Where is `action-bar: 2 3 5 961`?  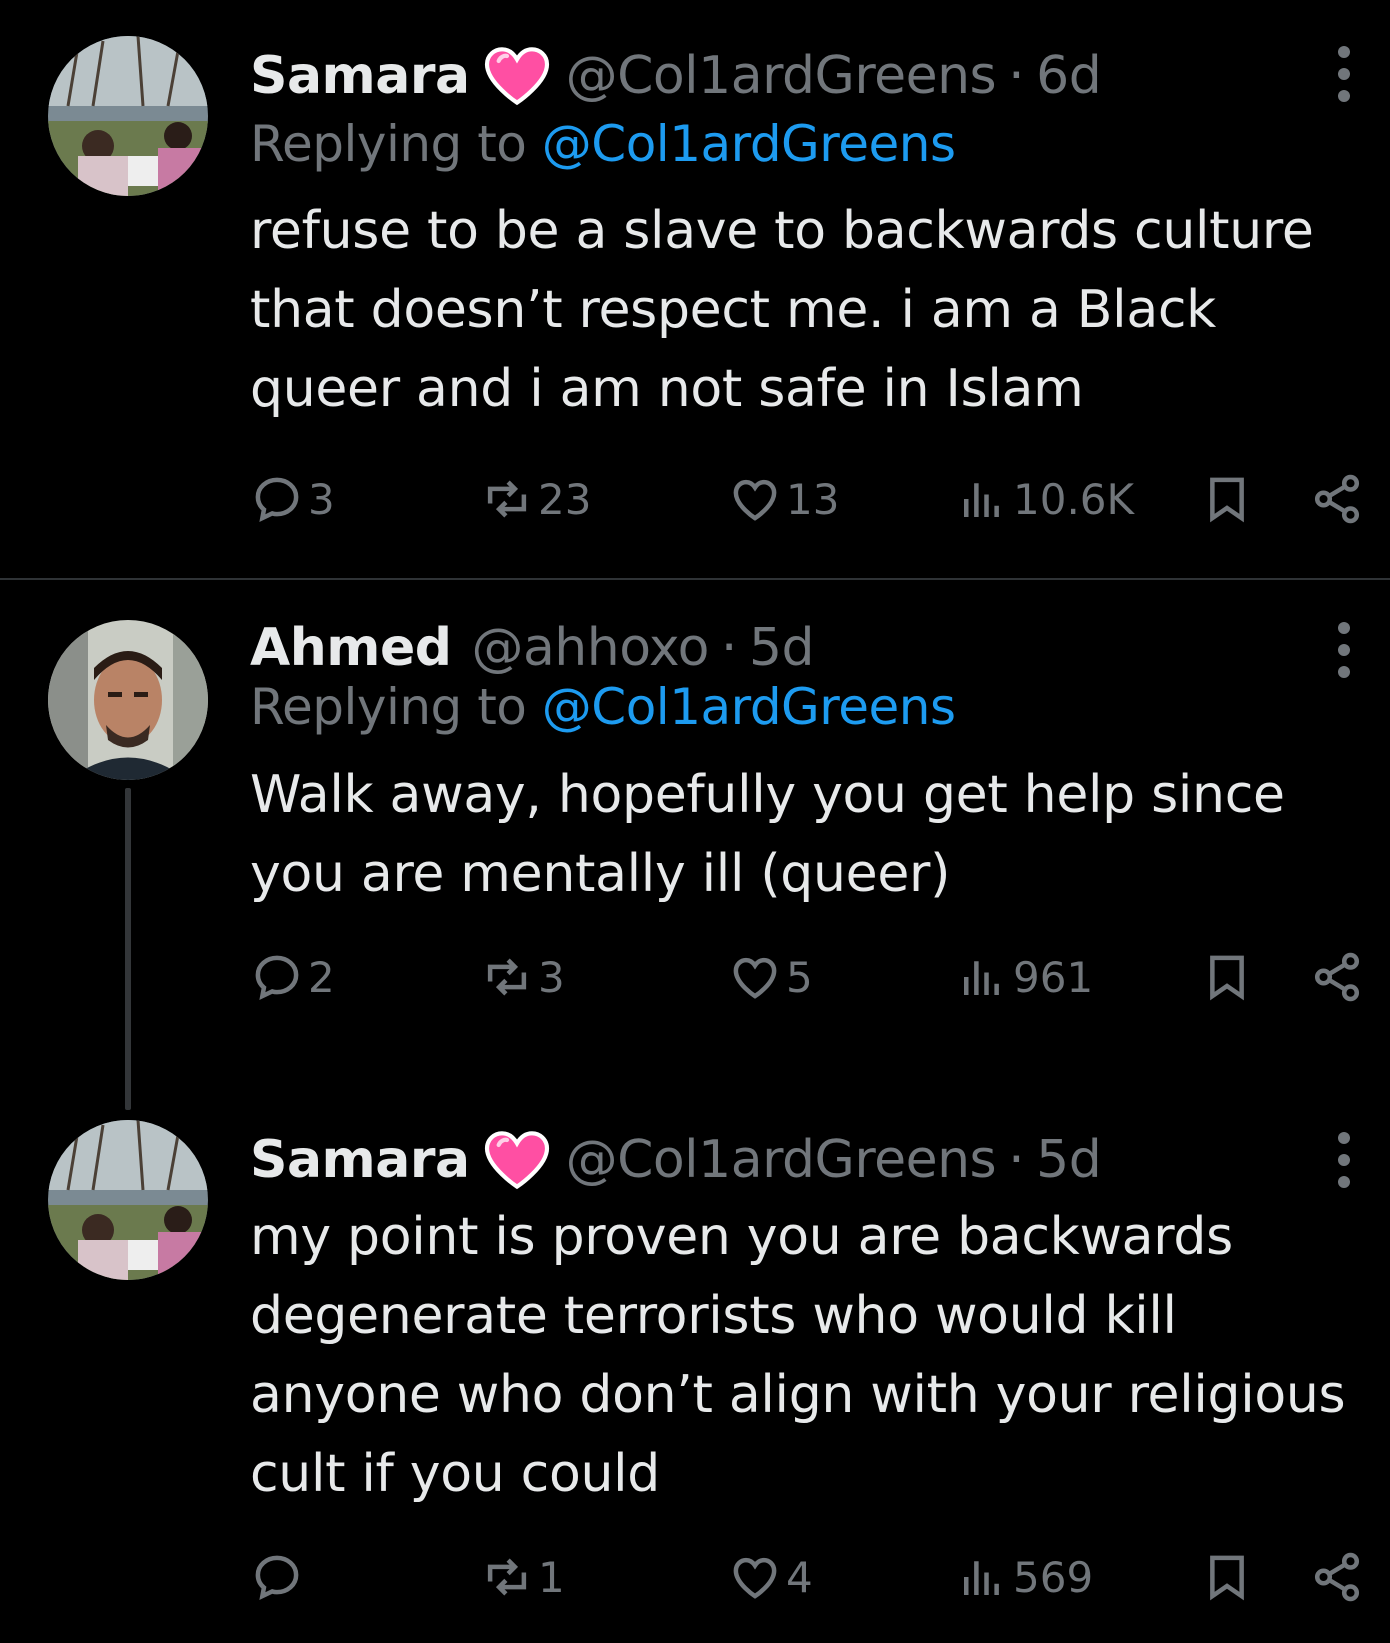
action-bar: 2 3 5 961 is located at coordinates (810, 985).